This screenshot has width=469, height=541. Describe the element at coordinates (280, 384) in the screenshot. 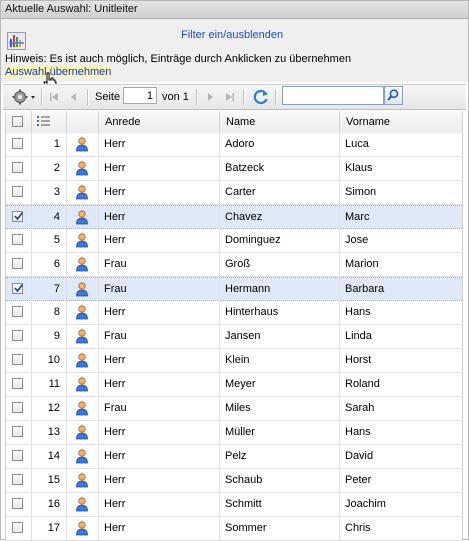

I see `name-cell: Meyer` at that location.